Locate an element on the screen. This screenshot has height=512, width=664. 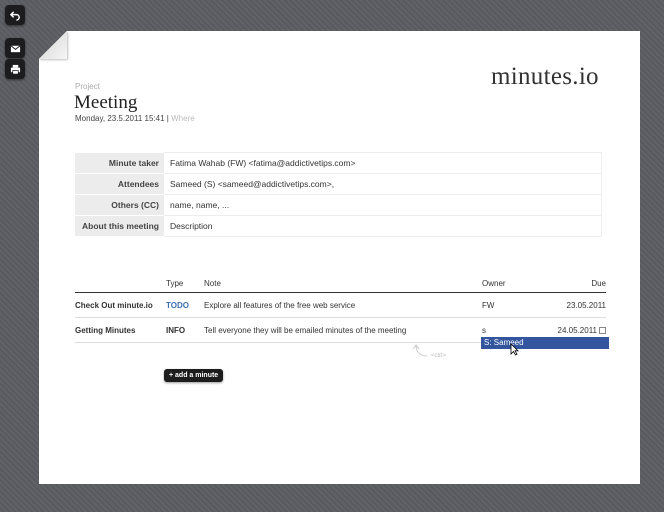
minute-item: Getting Minutes is located at coordinates (120, 330).